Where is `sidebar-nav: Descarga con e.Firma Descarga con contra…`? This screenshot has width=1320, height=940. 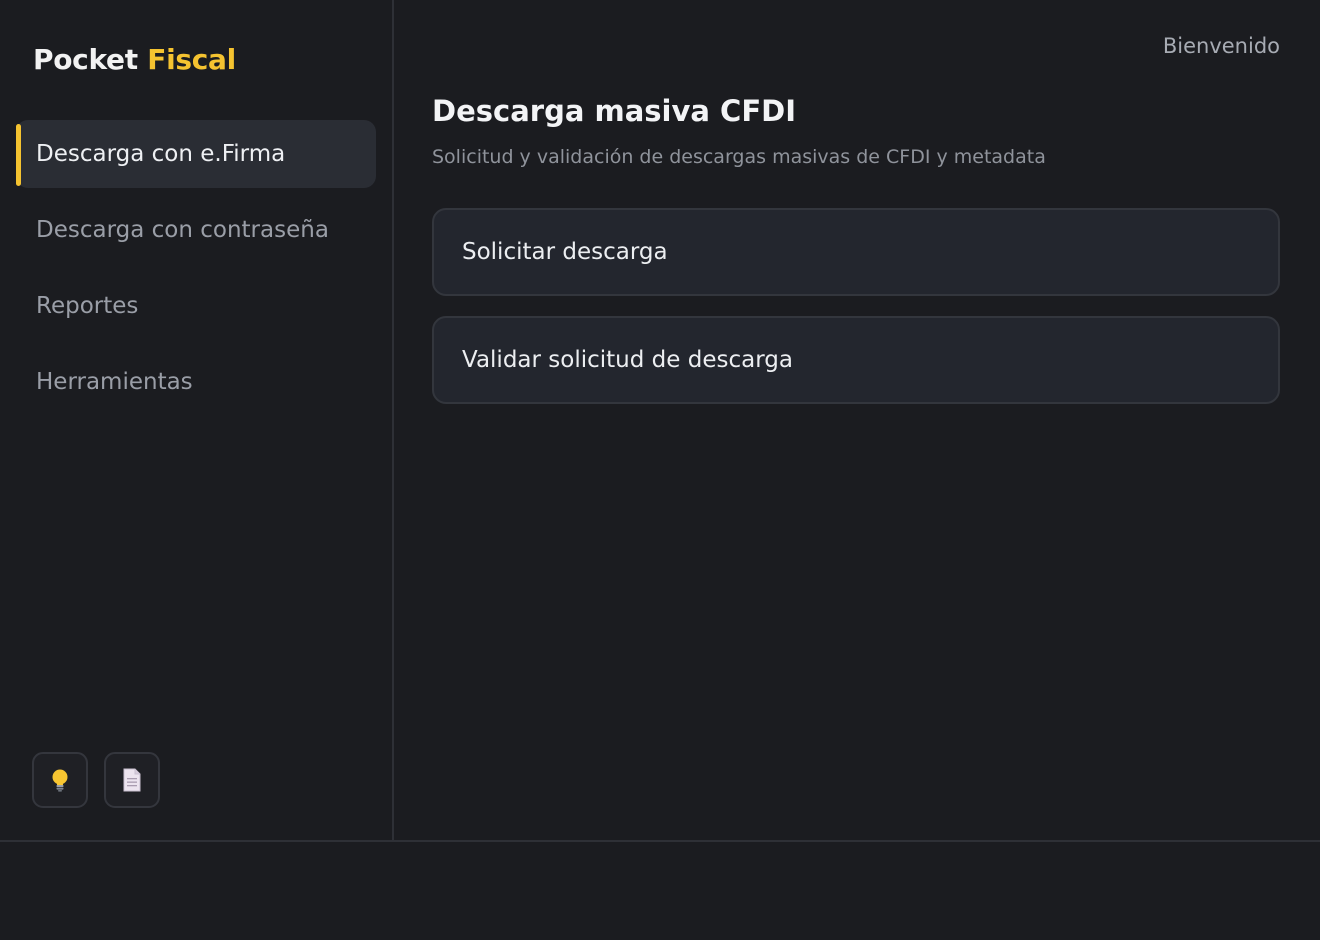 sidebar-nav: Descarga con e.Firma Descarga con contra… is located at coordinates (196, 272).